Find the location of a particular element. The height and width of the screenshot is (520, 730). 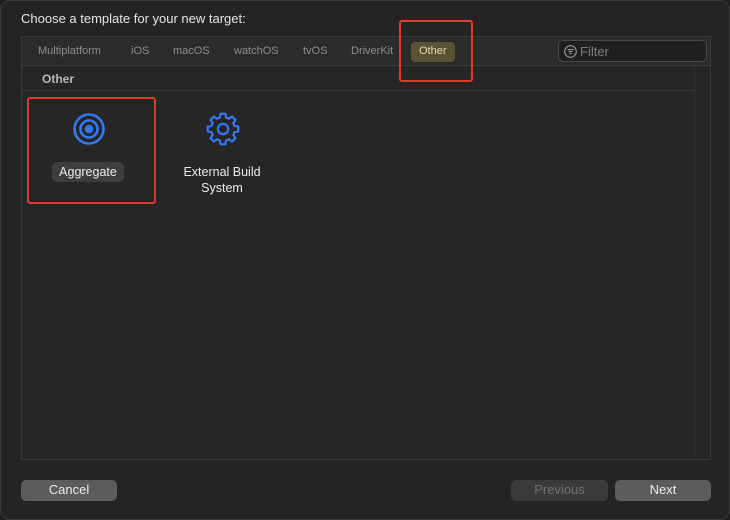

tab-multiplatform: Multiplatform is located at coordinates (69, 52).